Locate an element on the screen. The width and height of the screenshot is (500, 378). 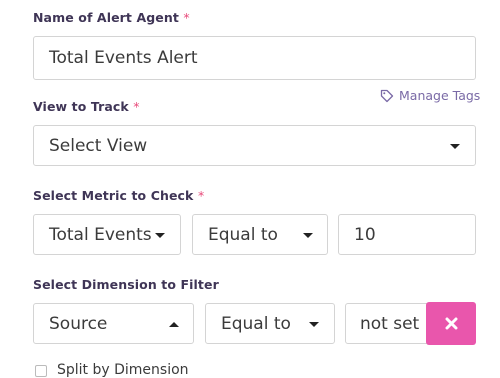
dimension-label-text: Select Dimension to Filter is located at coordinates (126, 284).